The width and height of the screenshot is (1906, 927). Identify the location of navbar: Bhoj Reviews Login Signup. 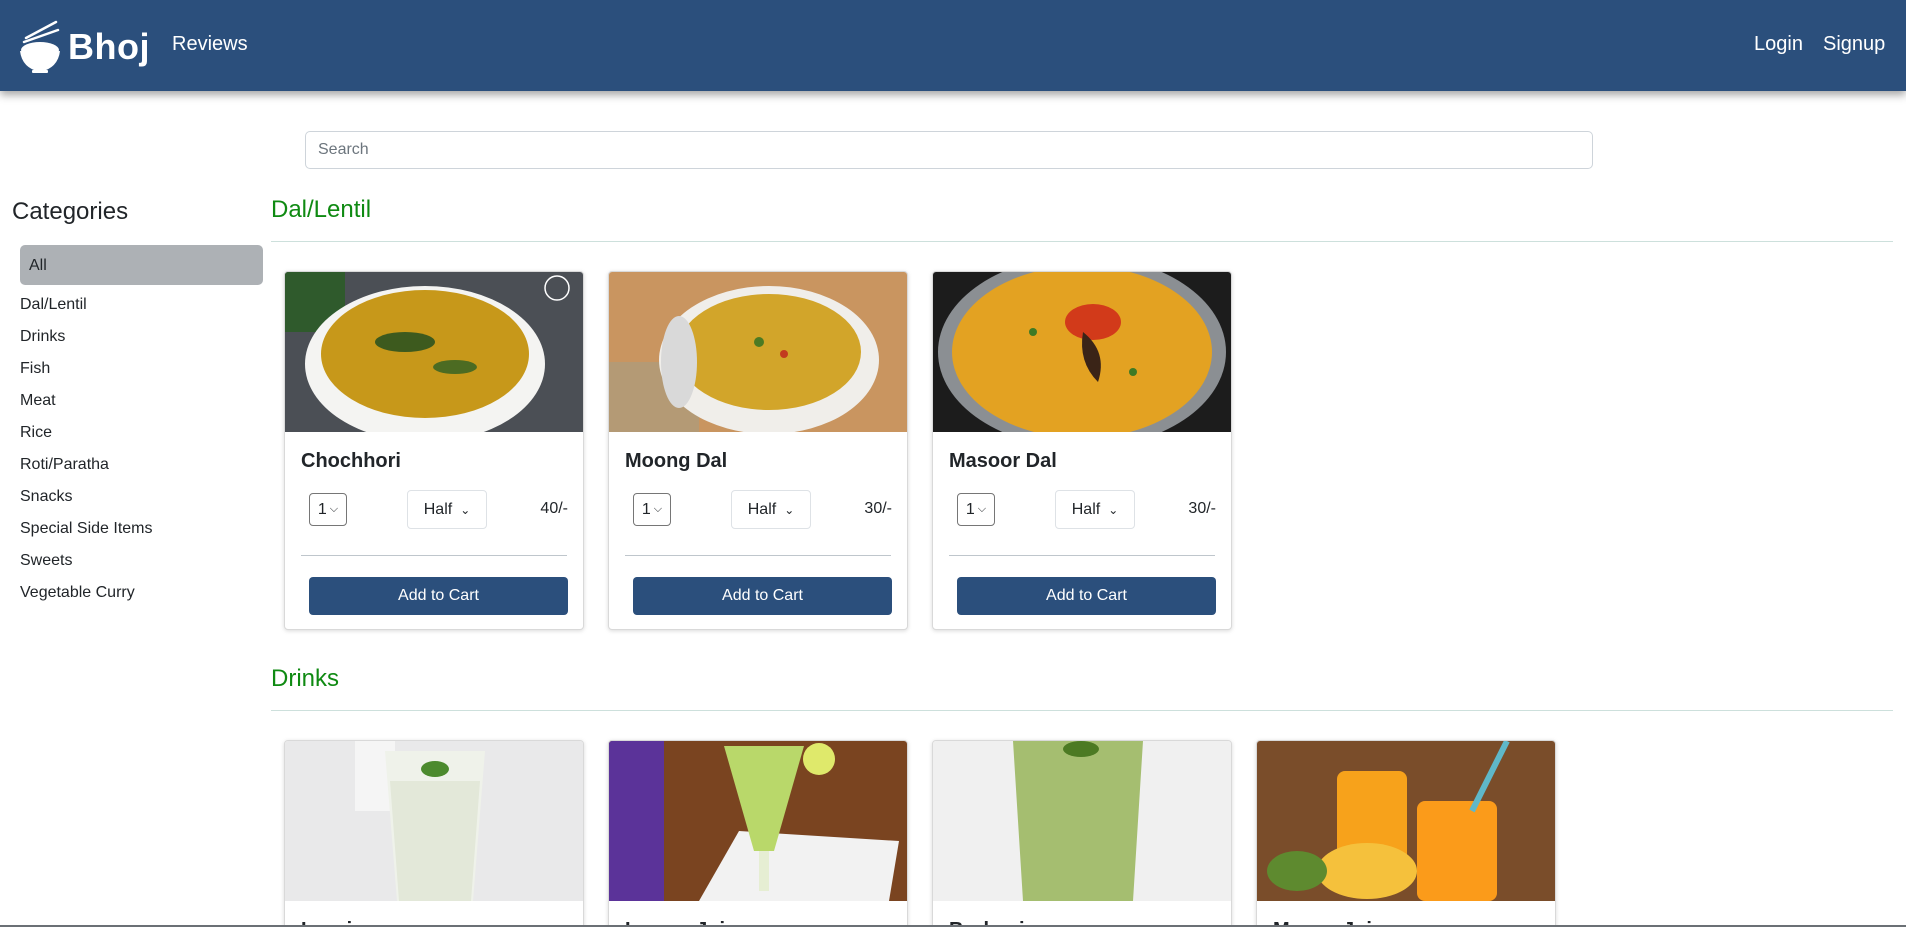
(953, 45).